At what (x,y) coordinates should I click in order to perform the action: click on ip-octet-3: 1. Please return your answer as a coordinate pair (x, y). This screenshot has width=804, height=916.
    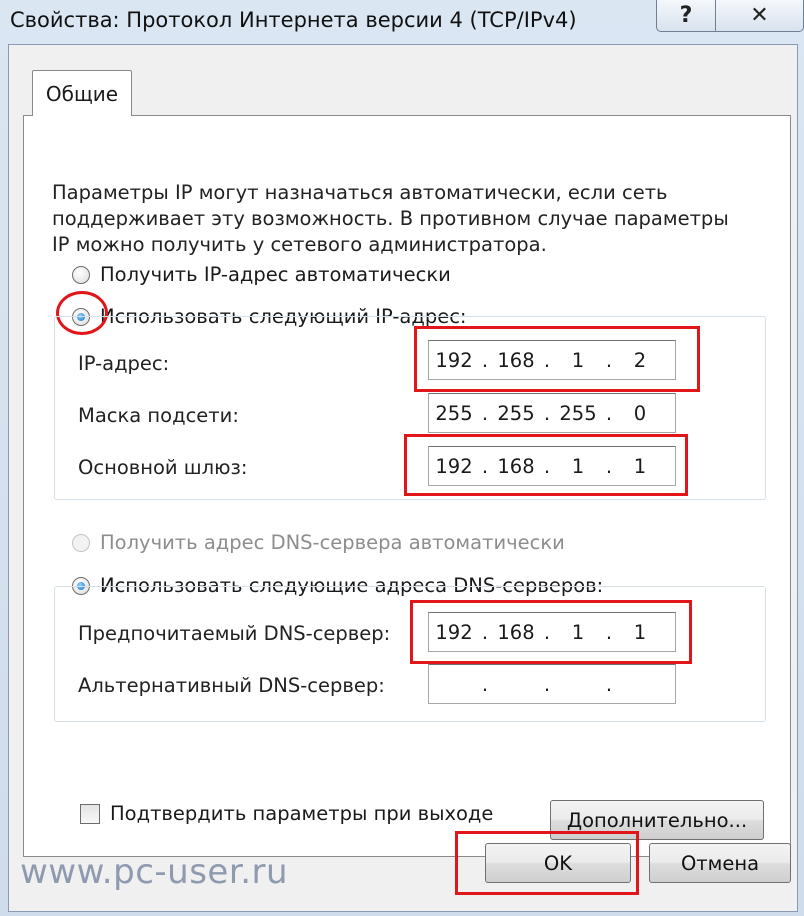
    Looking at the image, I should click on (578, 360).